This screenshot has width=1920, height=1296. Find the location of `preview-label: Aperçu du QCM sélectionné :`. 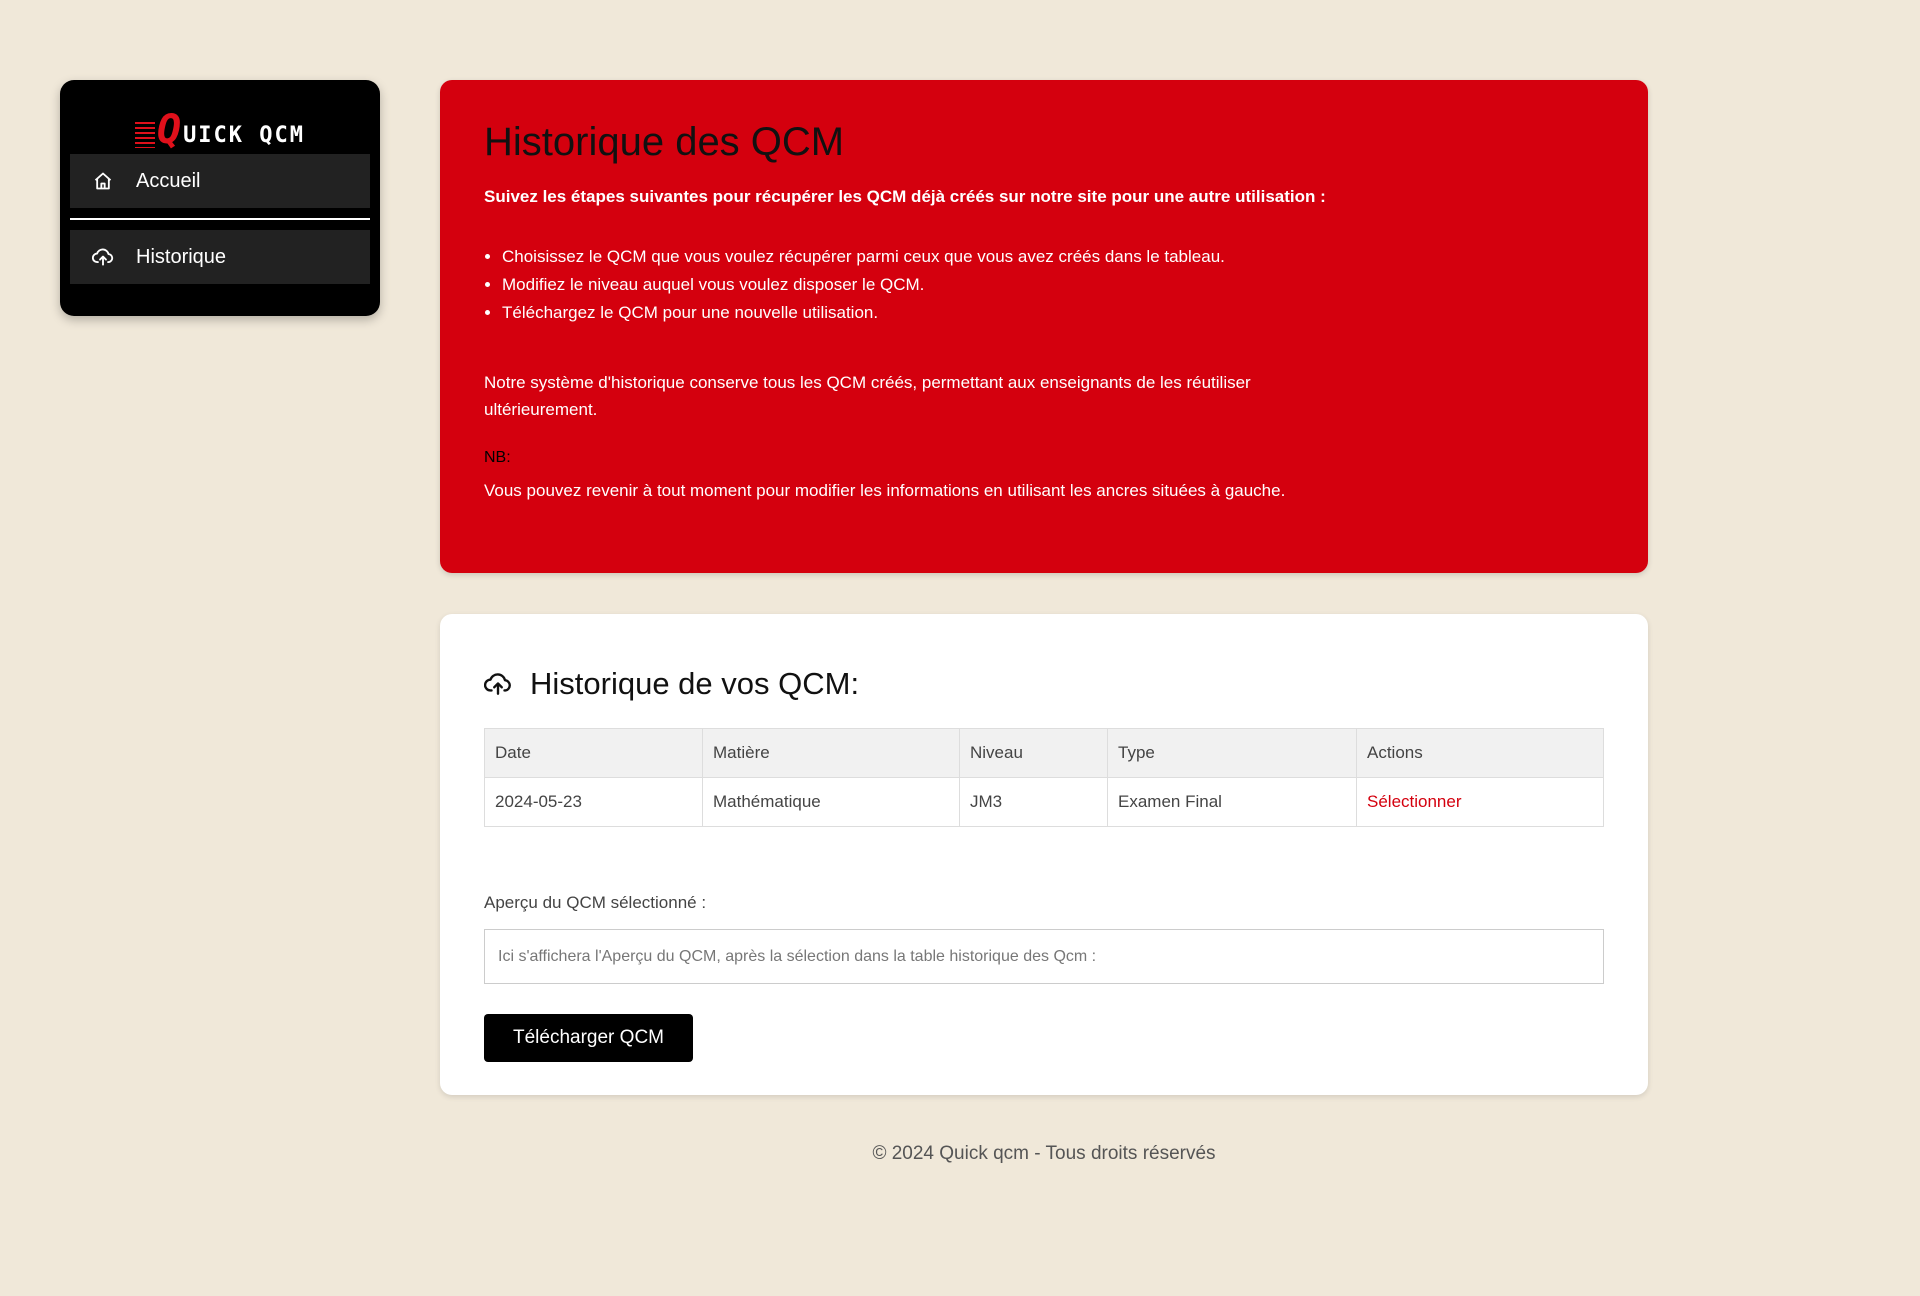

preview-label: Aperçu du QCM sélectionné : is located at coordinates (595, 902).